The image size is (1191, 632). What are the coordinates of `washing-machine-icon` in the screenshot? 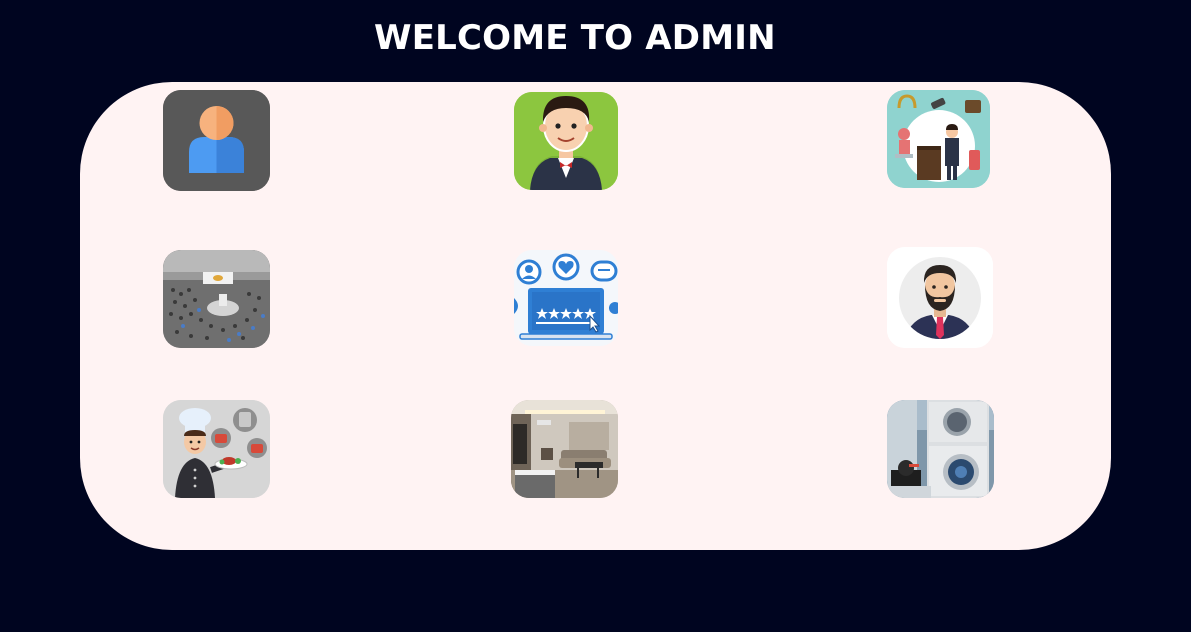 It's located at (940, 449).